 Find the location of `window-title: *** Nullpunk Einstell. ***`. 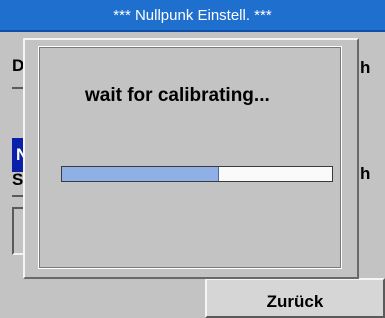

window-title: *** Nullpunk Einstell. *** is located at coordinates (192, 15).